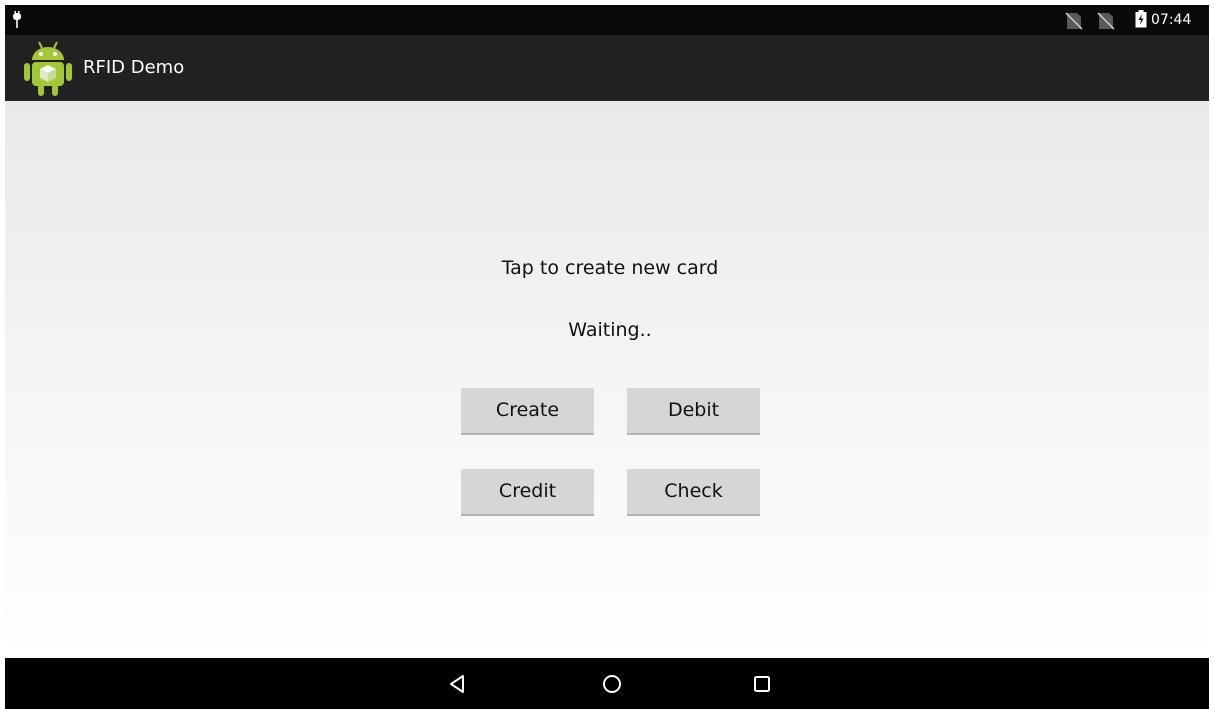 The height and width of the screenshot is (709, 1214). I want to click on recents-button, so click(762, 684).